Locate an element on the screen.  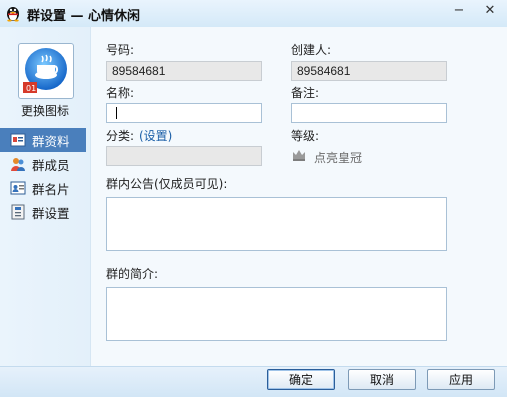
group-profile-icon is located at coordinates (18, 140).